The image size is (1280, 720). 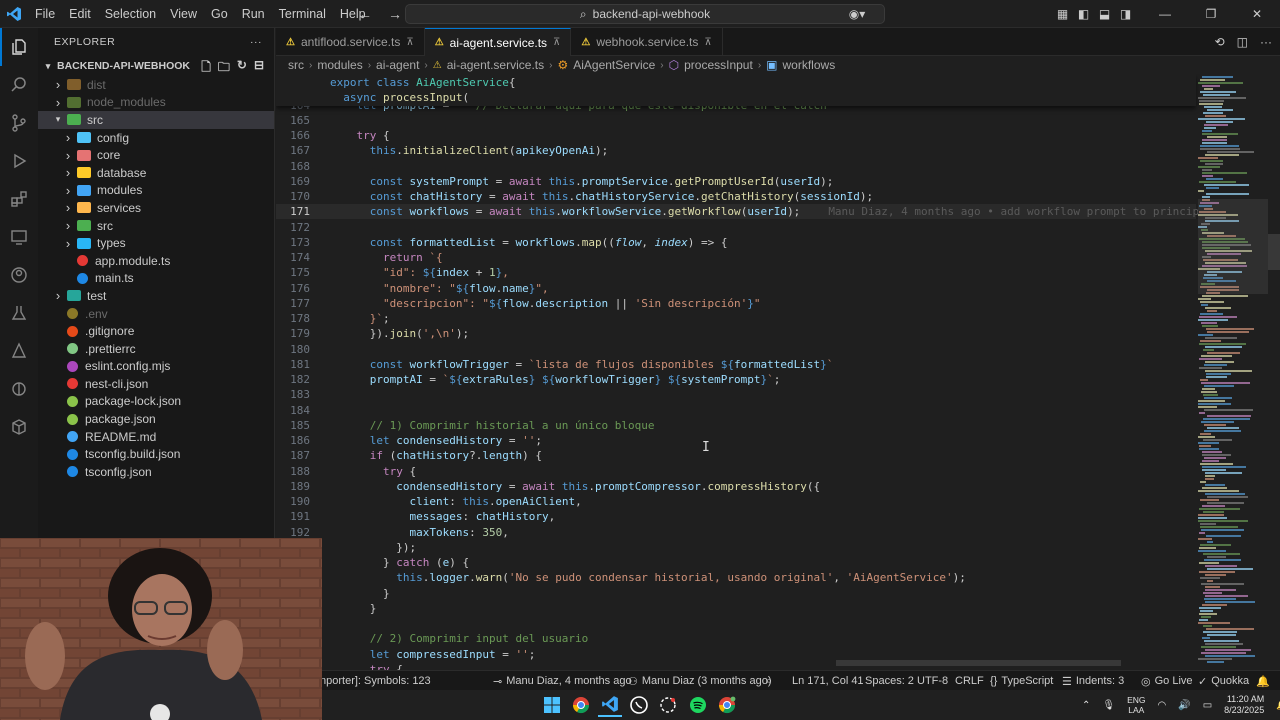 What do you see at coordinates (1083, 14) in the screenshot?
I see `toggle-sidebar-icon: ◧` at bounding box center [1083, 14].